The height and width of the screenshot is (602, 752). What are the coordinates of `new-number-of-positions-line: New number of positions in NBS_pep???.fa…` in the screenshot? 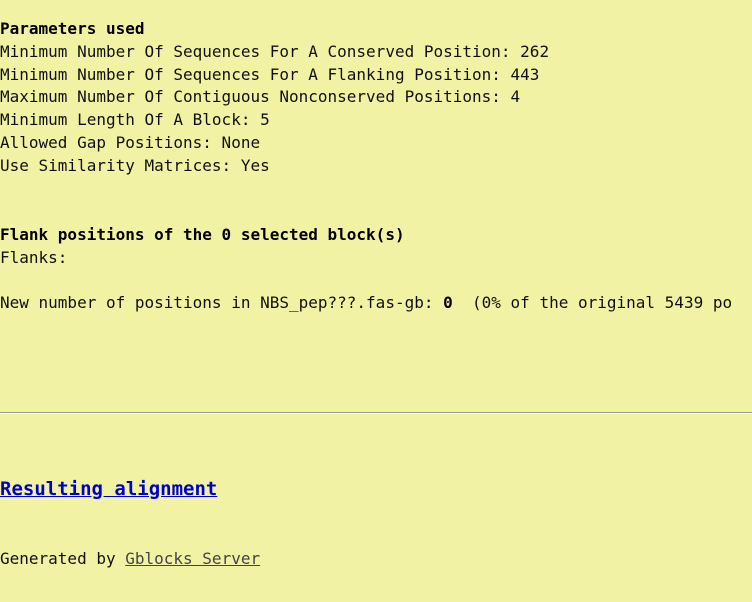 It's located at (376, 303).